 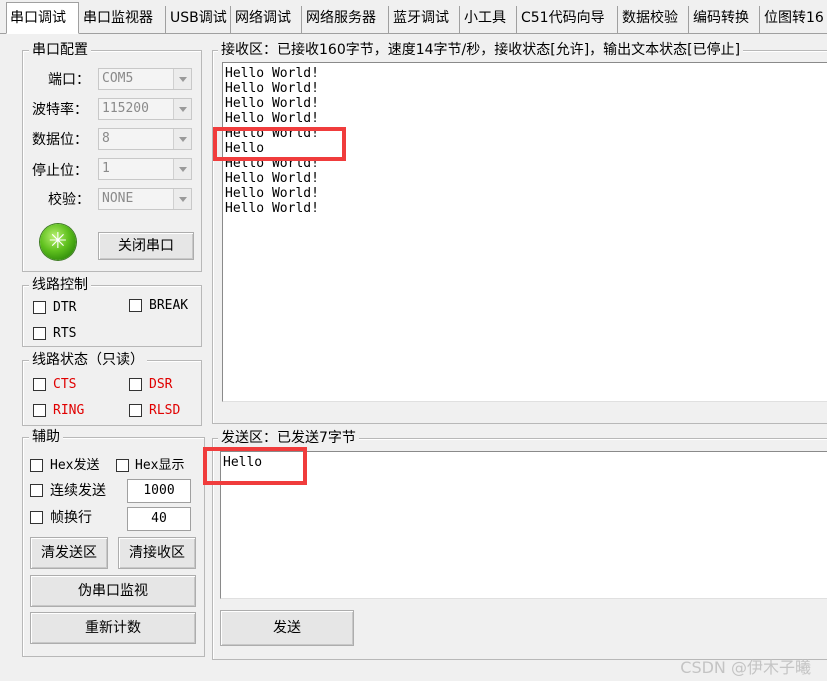 I want to click on tab-encoding-convert: 编码转换, so click(x=725, y=19).